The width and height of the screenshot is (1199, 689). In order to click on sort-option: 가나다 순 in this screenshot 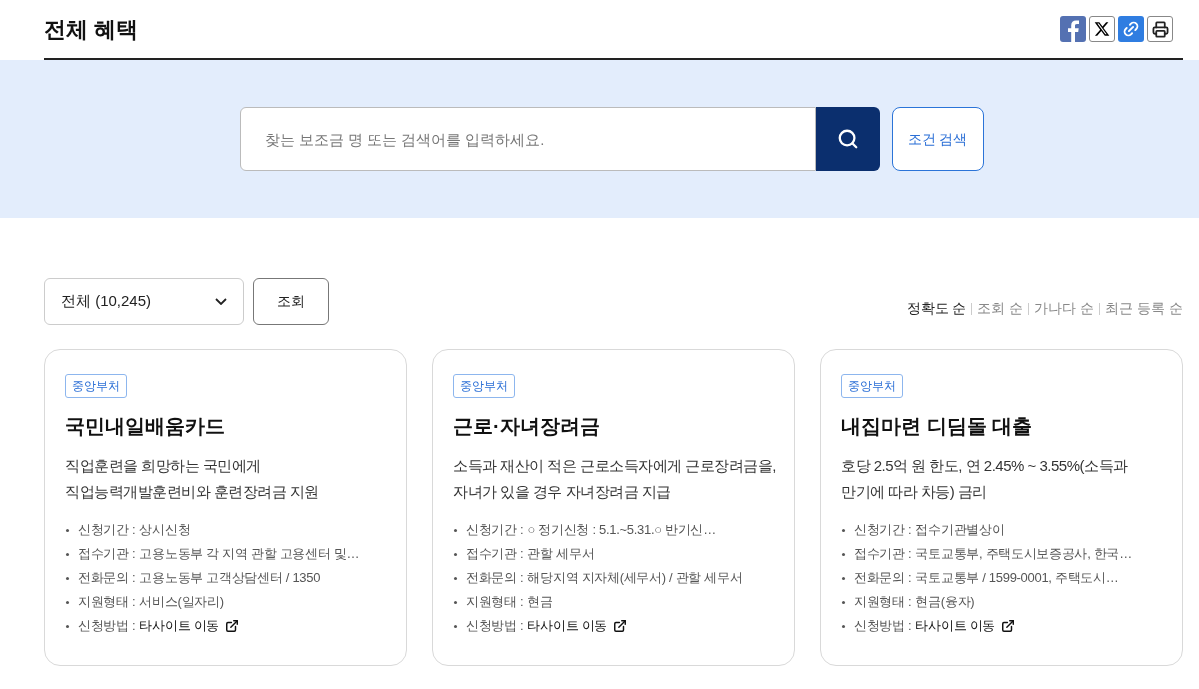, I will do `click(1064, 308)`.